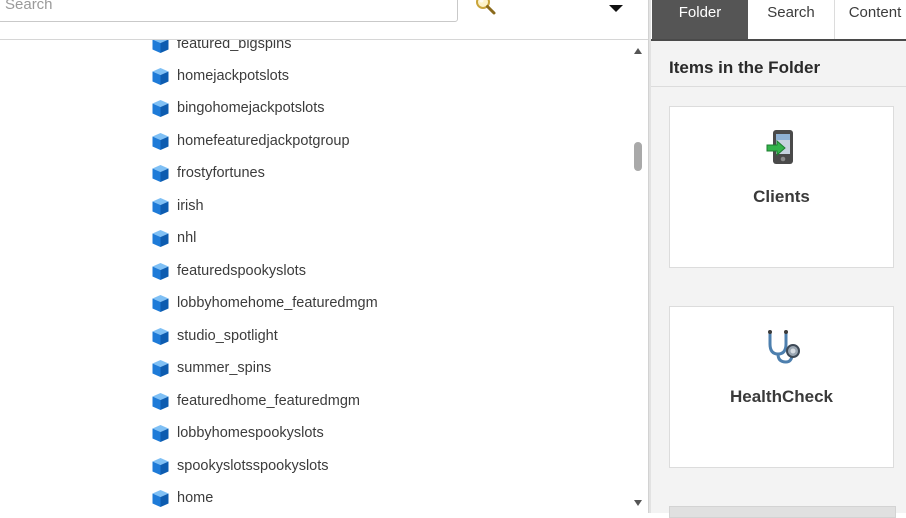  I want to click on list-item: home, so click(182, 498).